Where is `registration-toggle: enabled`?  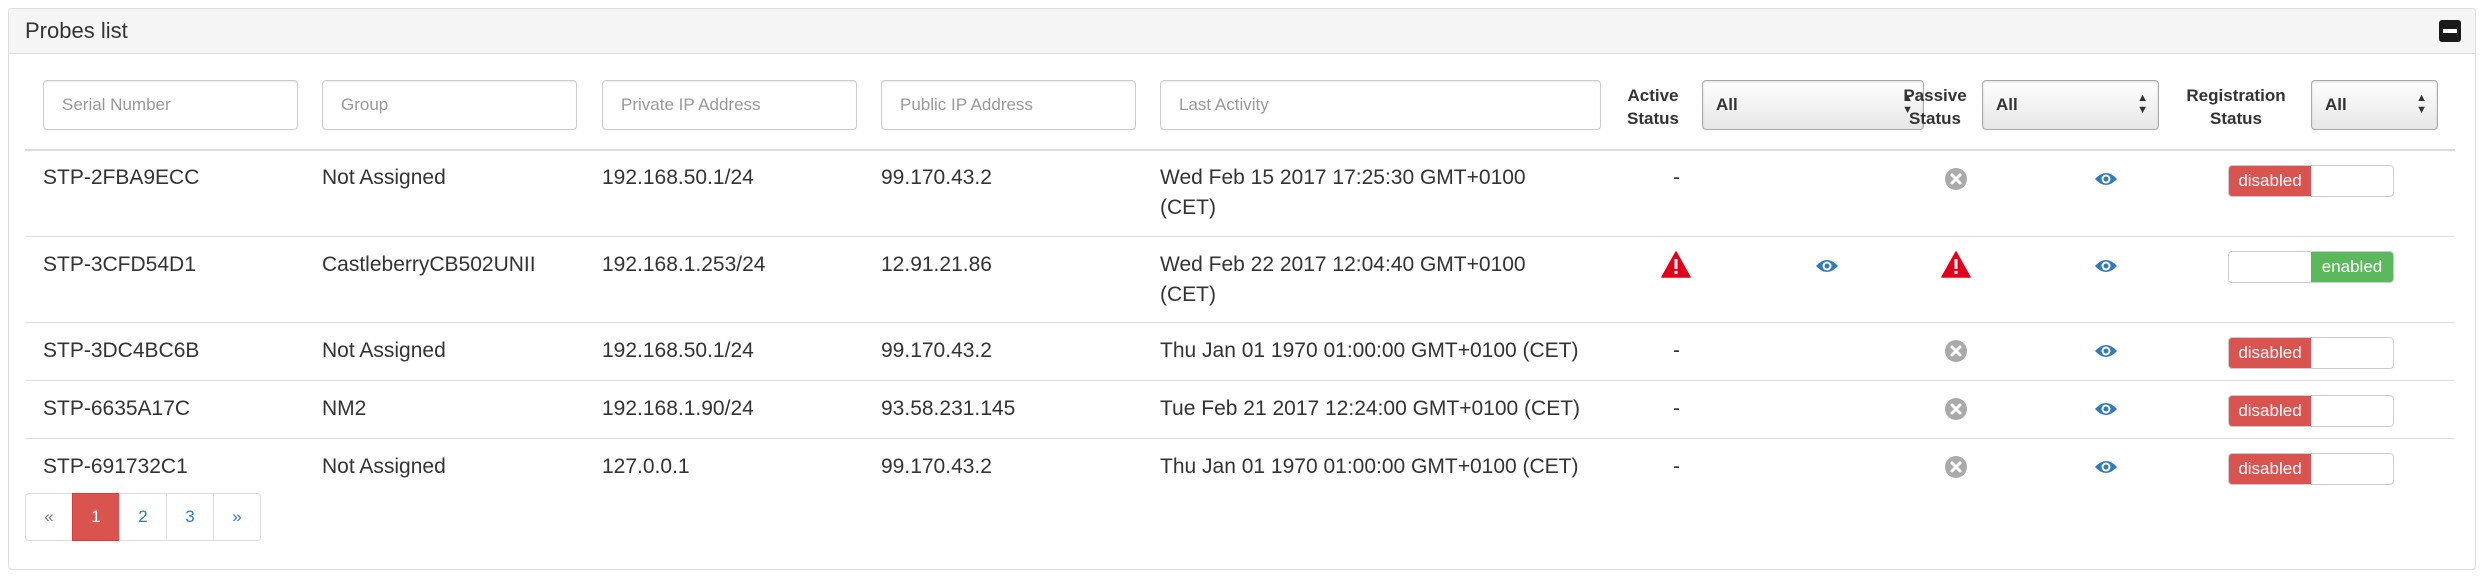
registration-toggle: enabled is located at coordinates (2311, 267).